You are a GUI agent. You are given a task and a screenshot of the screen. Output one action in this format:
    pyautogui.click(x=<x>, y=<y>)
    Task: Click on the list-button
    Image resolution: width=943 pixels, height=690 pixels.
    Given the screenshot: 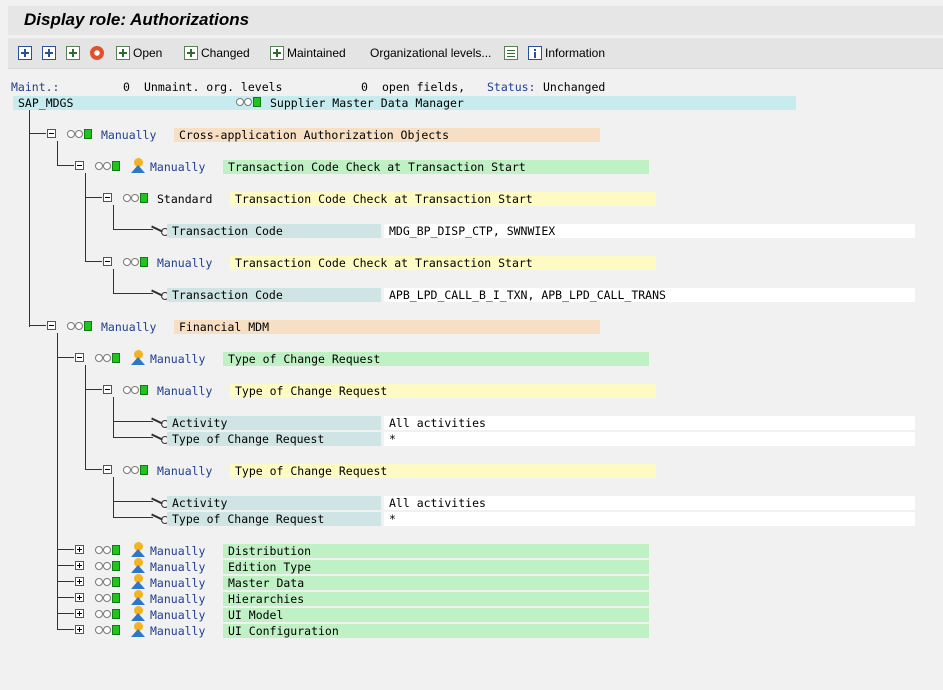 What is the action you would take?
    pyautogui.click(x=512, y=53)
    